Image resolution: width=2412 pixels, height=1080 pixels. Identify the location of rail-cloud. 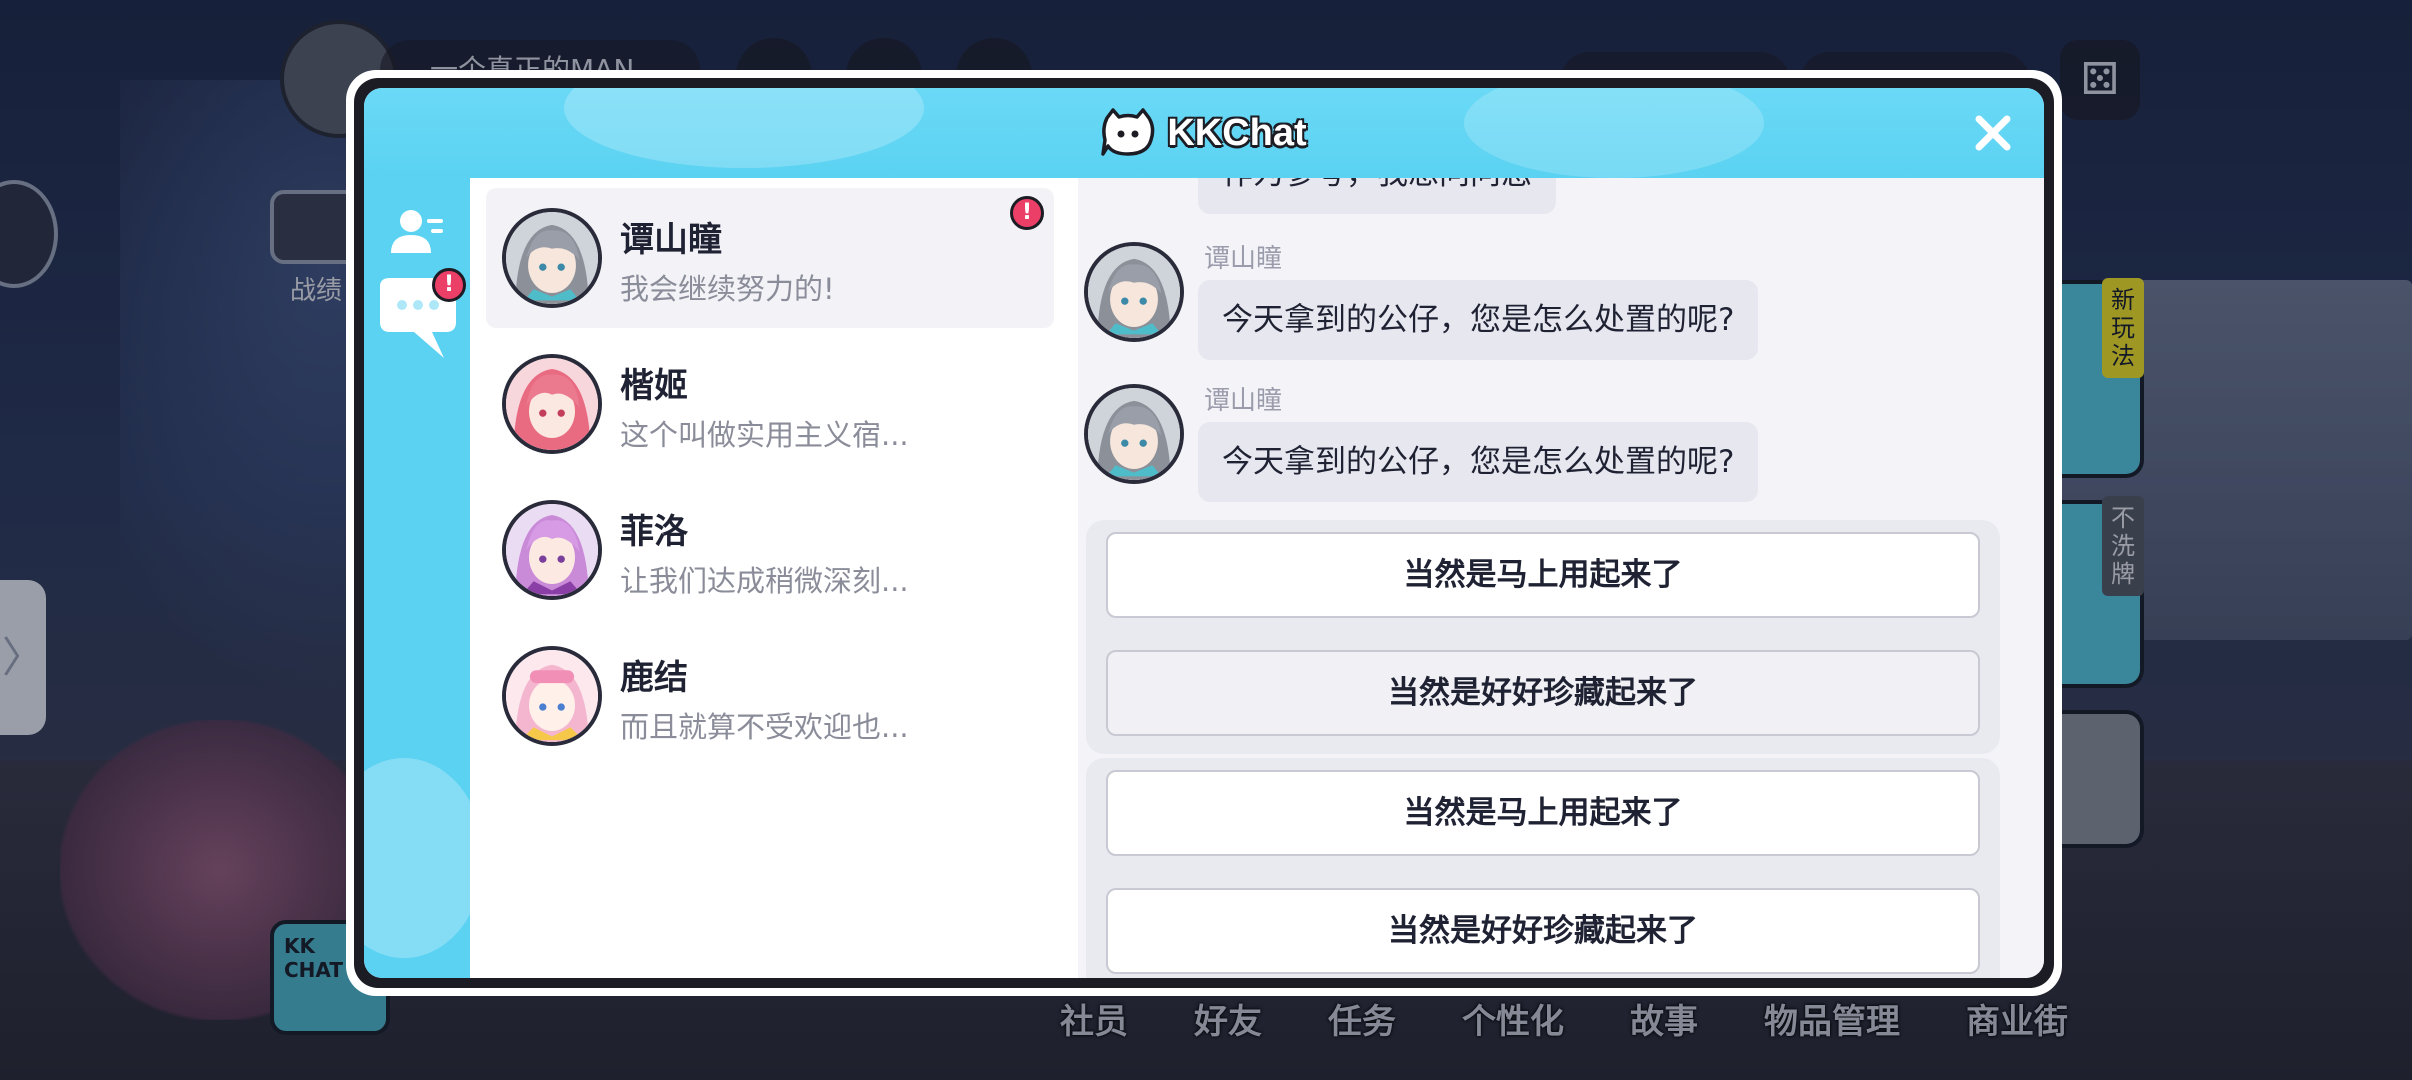
(424, 858).